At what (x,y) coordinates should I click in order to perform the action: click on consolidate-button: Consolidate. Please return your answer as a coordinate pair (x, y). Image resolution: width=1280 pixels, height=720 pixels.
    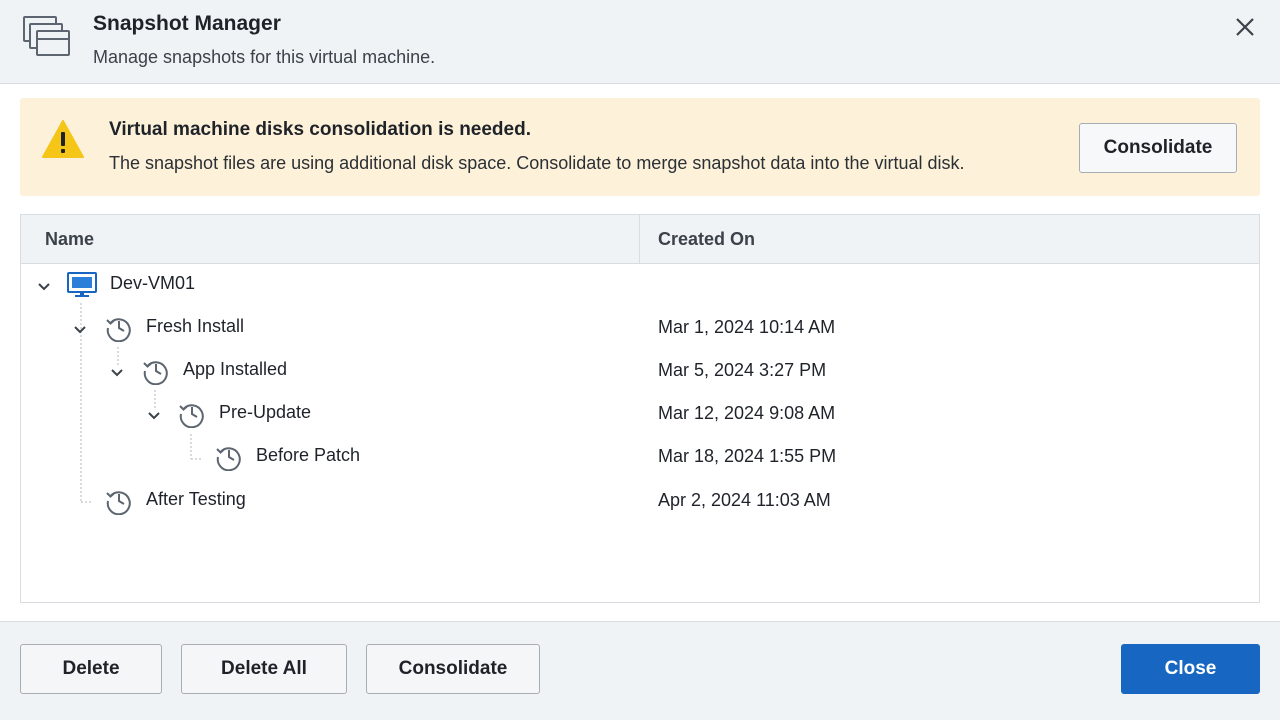
    Looking at the image, I should click on (453, 669).